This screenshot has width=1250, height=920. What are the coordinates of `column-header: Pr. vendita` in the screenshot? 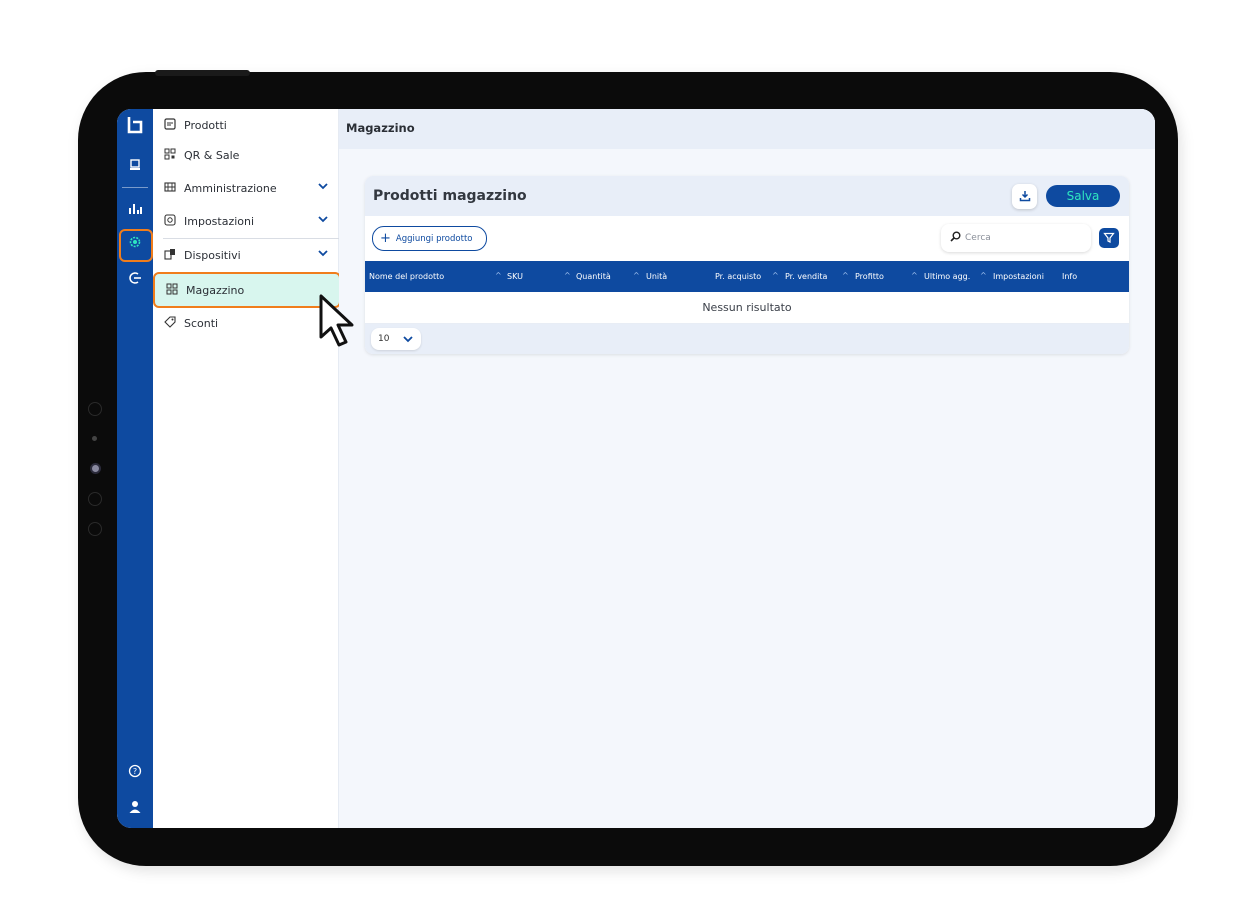 It's located at (815, 276).